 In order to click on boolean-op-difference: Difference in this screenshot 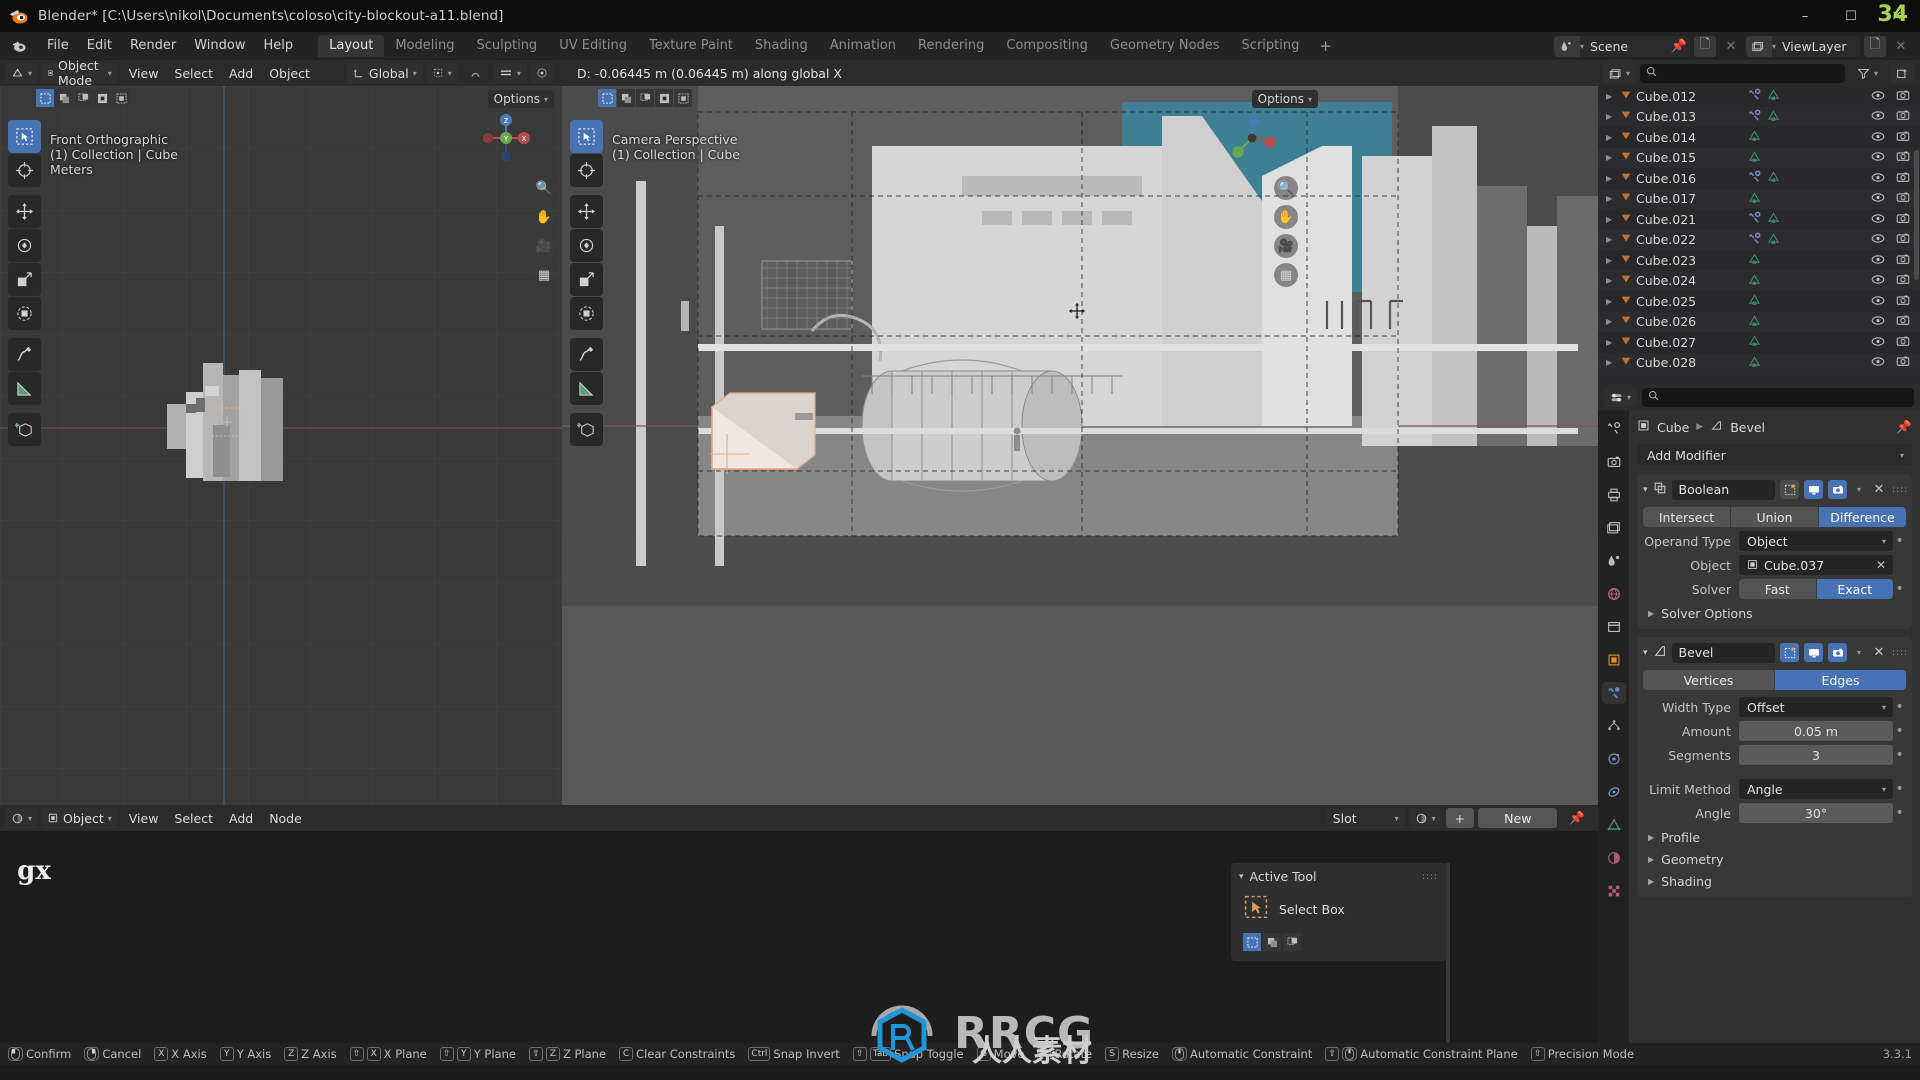, I will do `click(1862, 517)`.